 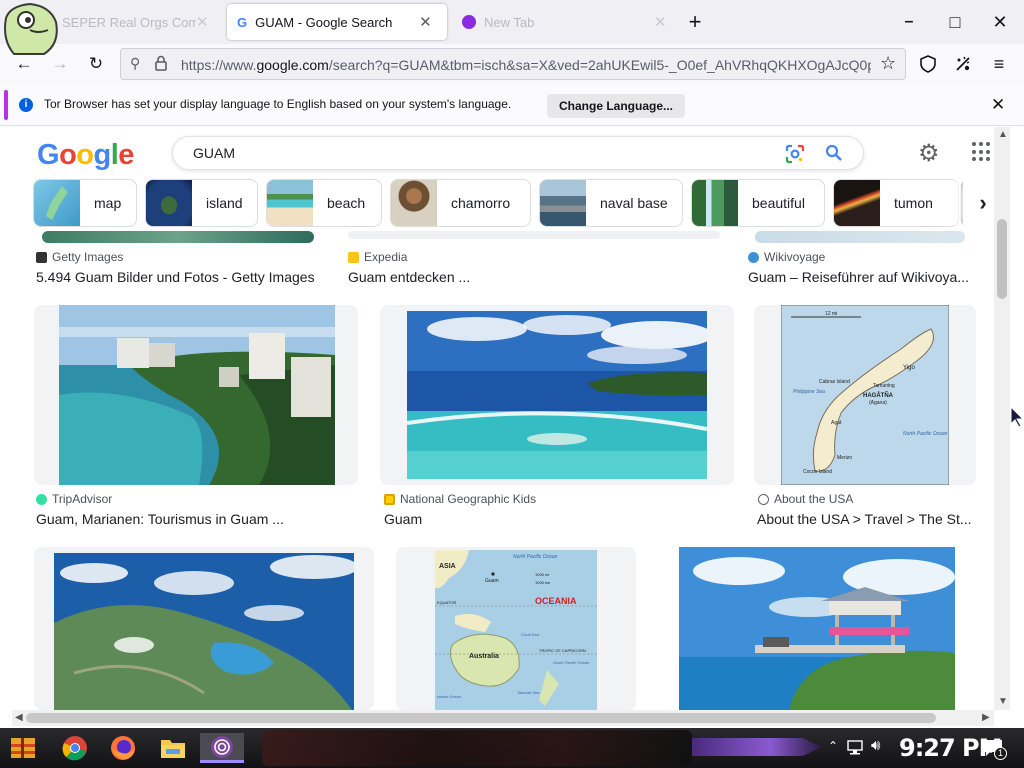 What do you see at coordinates (978, 203) in the screenshot?
I see `chevron-right-icon: ›` at bounding box center [978, 203].